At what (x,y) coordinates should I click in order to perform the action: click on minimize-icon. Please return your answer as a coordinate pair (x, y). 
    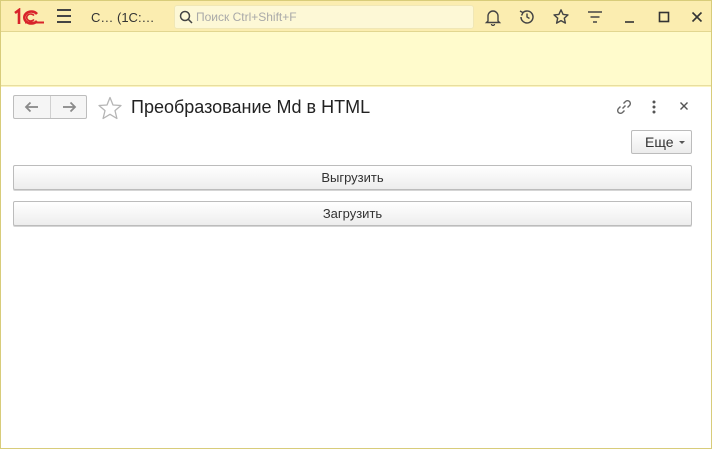
    Looking at the image, I should click on (630, 17).